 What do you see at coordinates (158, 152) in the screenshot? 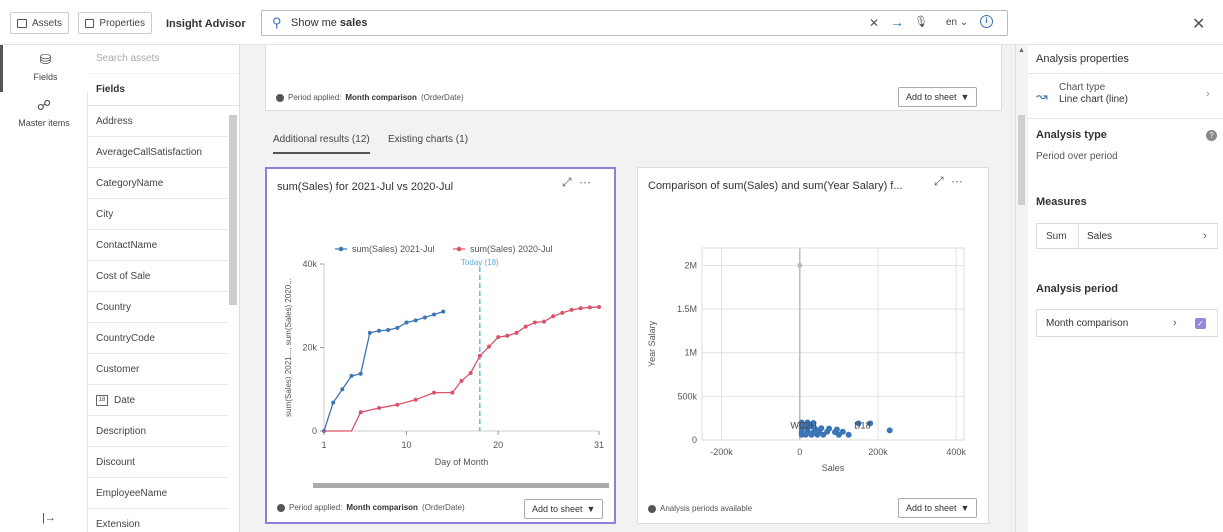
I see `field-item: AverageCallSatisfaction` at bounding box center [158, 152].